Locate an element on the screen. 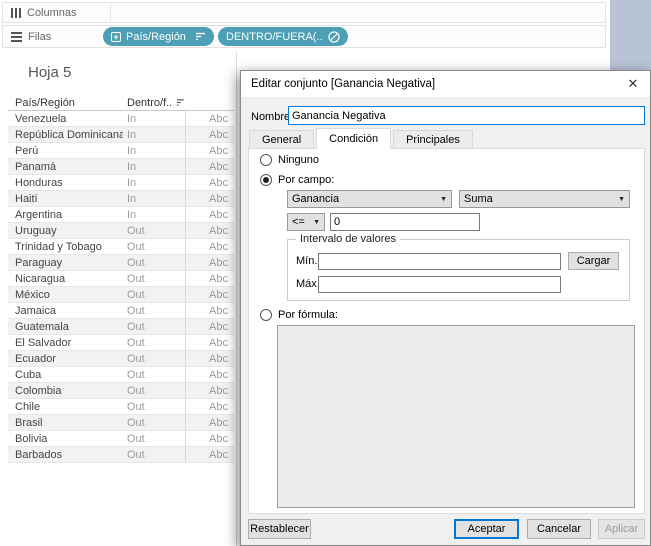 This screenshot has height=546, width=651. radio-por-formula-circle is located at coordinates (266, 315).